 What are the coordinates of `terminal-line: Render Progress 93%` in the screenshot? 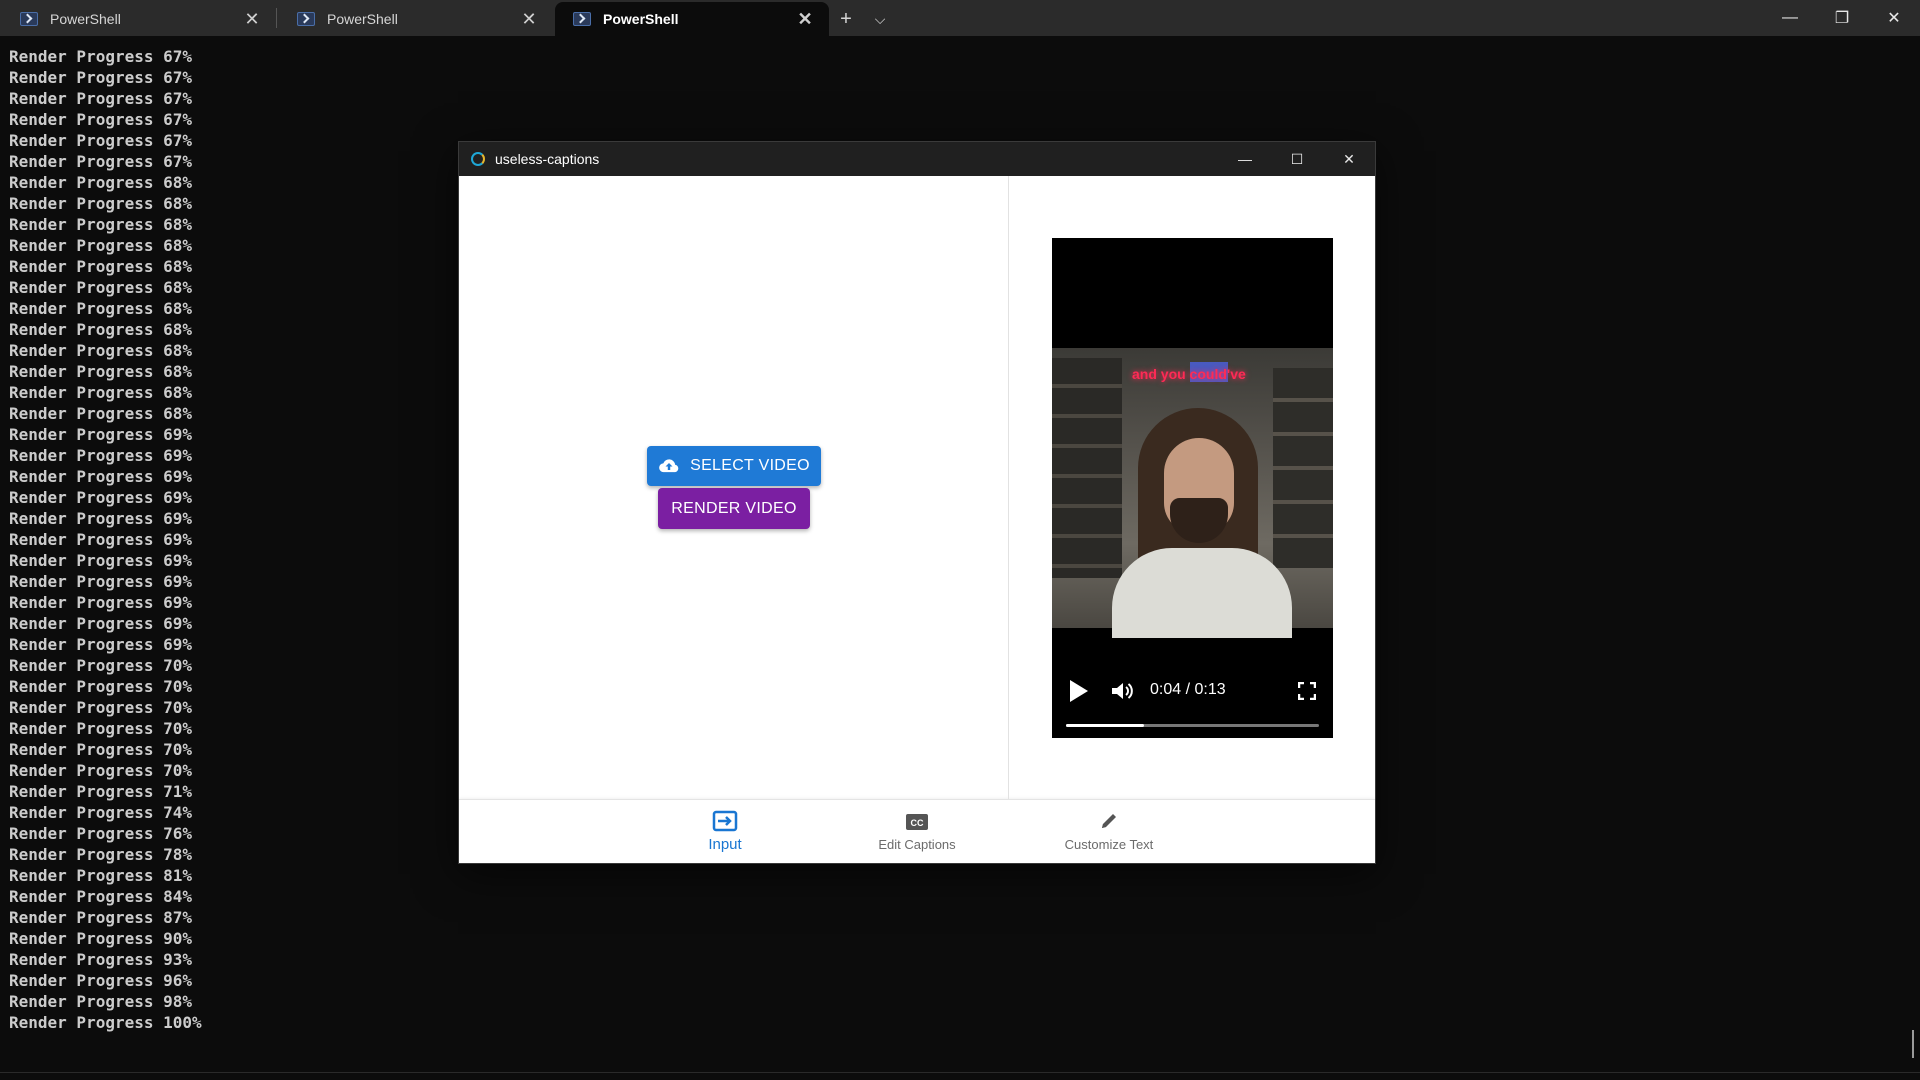 It's located at (101, 959).